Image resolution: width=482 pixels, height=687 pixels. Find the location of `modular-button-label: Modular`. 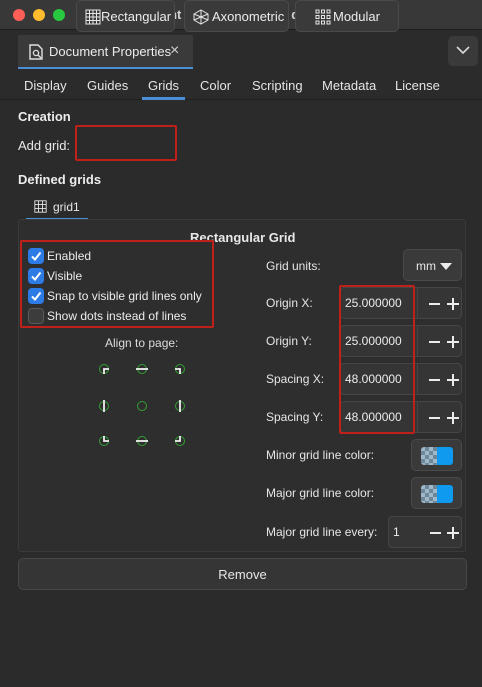

modular-button-label: Modular is located at coordinates (356, 16).